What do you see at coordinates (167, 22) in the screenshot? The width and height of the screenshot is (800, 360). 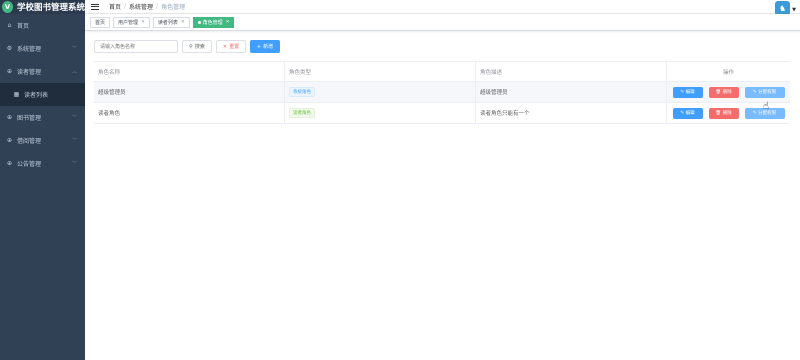 I see `tag-label: 读者列表` at bounding box center [167, 22].